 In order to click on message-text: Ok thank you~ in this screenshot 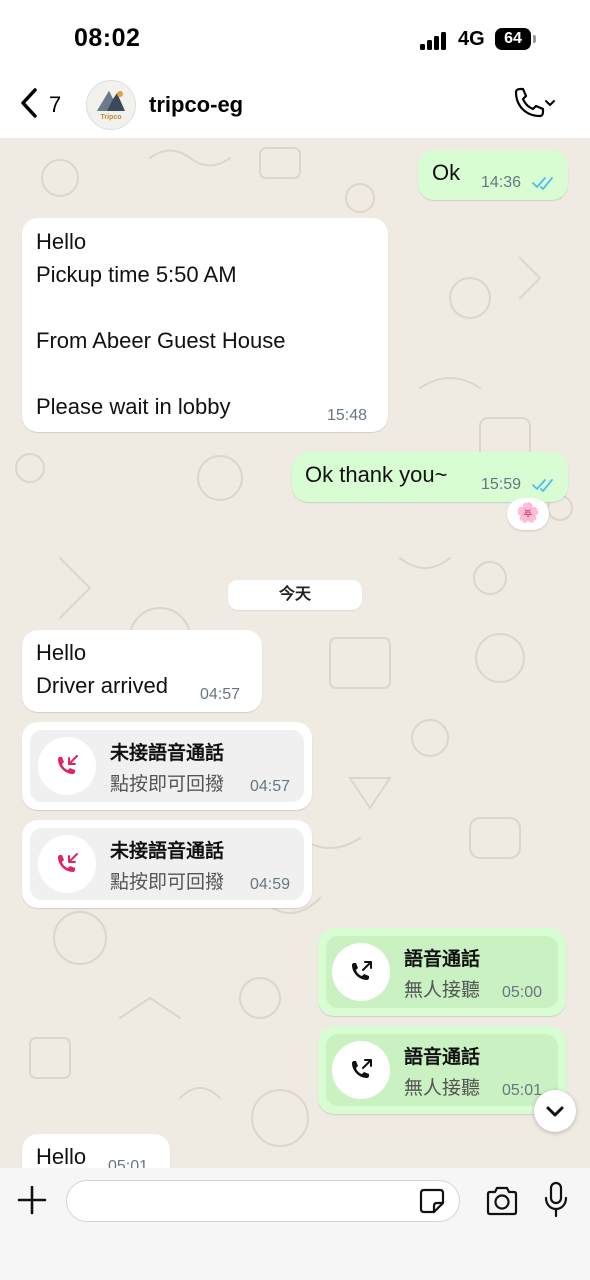, I will do `click(376, 474)`.